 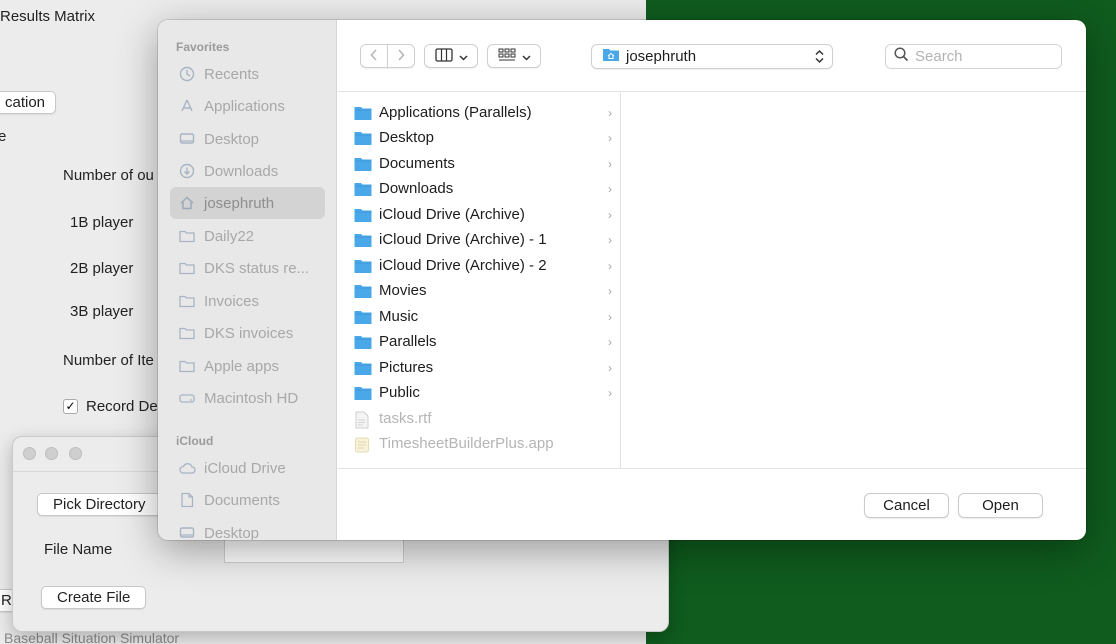 What do you see at coordinates (399, 316) in the screenshot?
I see `item-label: Music` at bounding box center [399, 316].